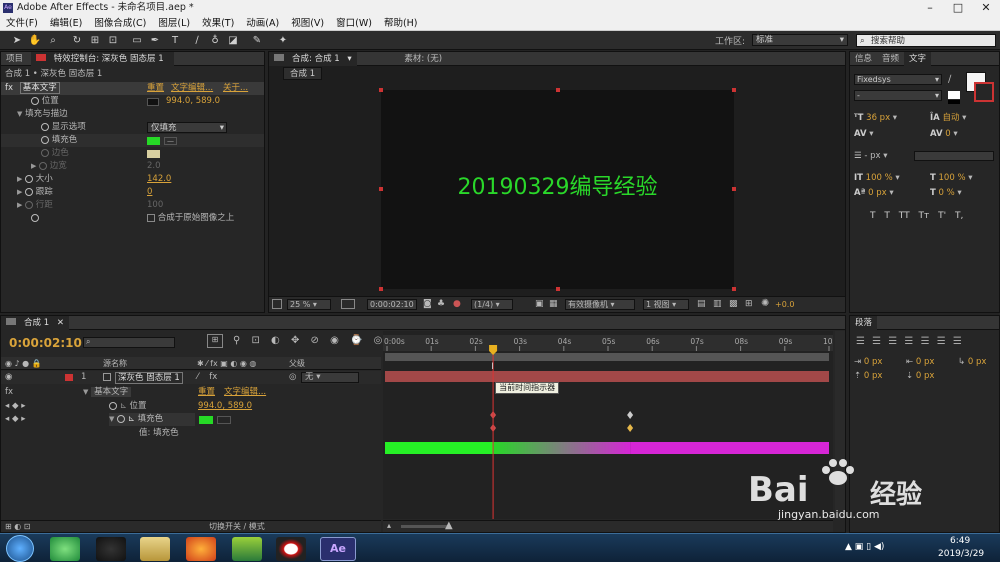 This screenshot has height=562, width=1000. What do you see at coordinates (153, 141) in the screenshot?
I see `fill-color-swatch` at bounding box center [153, 141].